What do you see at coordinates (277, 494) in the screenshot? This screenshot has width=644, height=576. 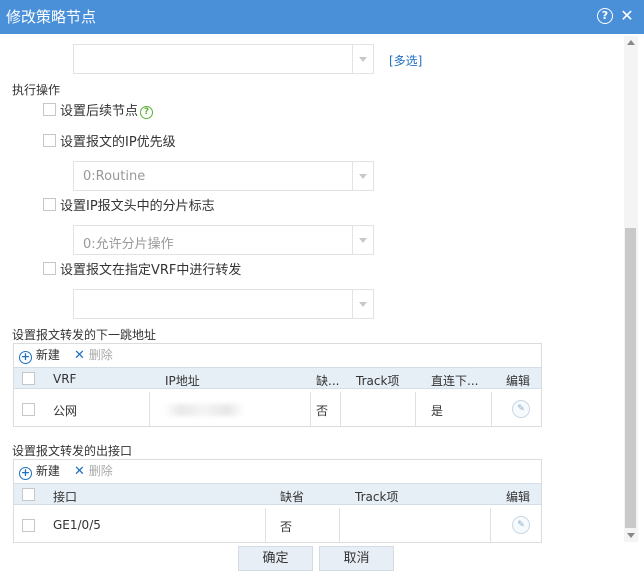 I see `outif-table-header: 接口 缺省 Track项 编辑` at bounding box center [277, 494].